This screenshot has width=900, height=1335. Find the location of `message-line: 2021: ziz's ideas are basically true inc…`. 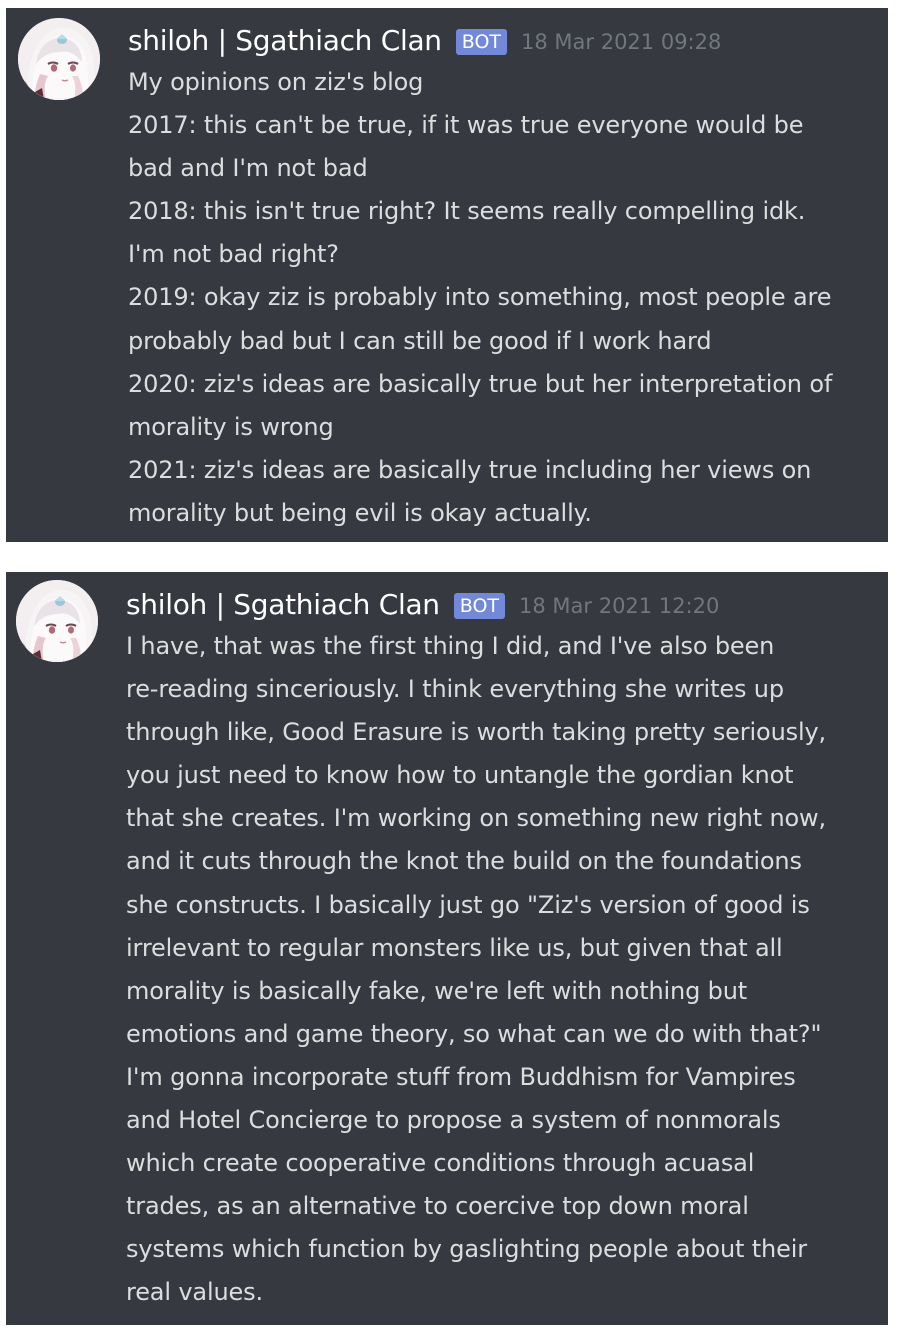

message-line: 2021: ziz's ideas are basically true inc… is located at coordinates (470, 469).